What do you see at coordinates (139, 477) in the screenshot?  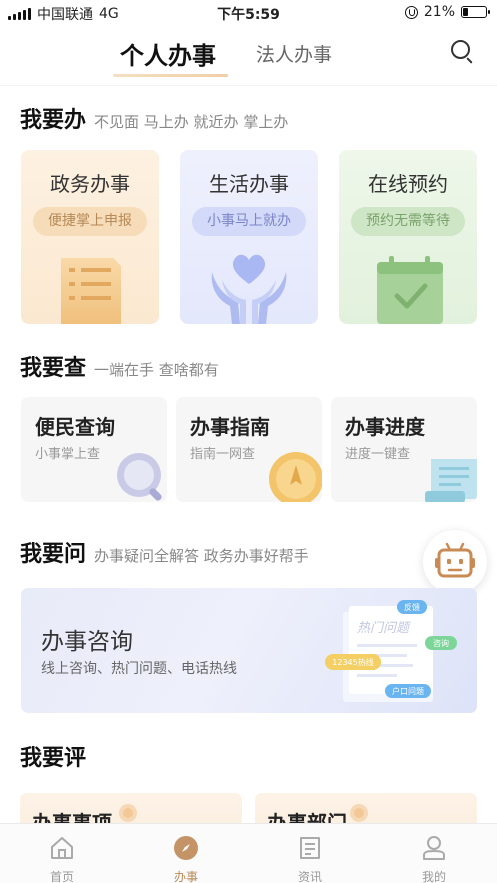 I see `magnifier-icon` at bounding box center [139, 477].